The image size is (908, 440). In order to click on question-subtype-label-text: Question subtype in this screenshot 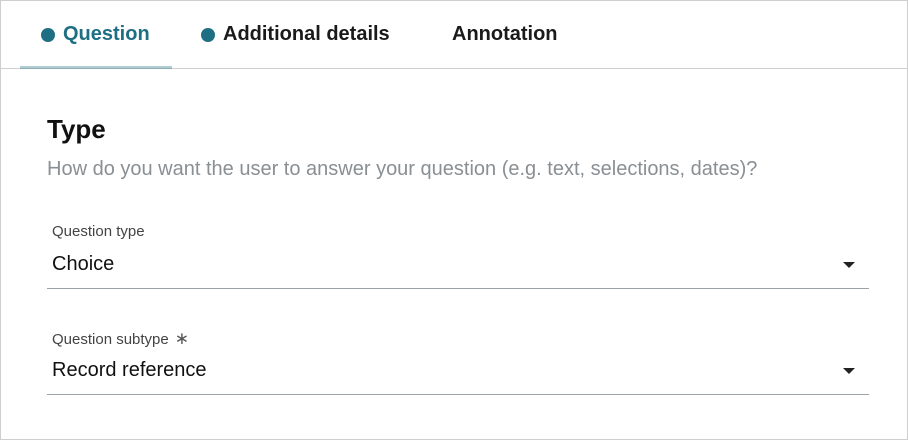, I will do `click(110, 339)`.